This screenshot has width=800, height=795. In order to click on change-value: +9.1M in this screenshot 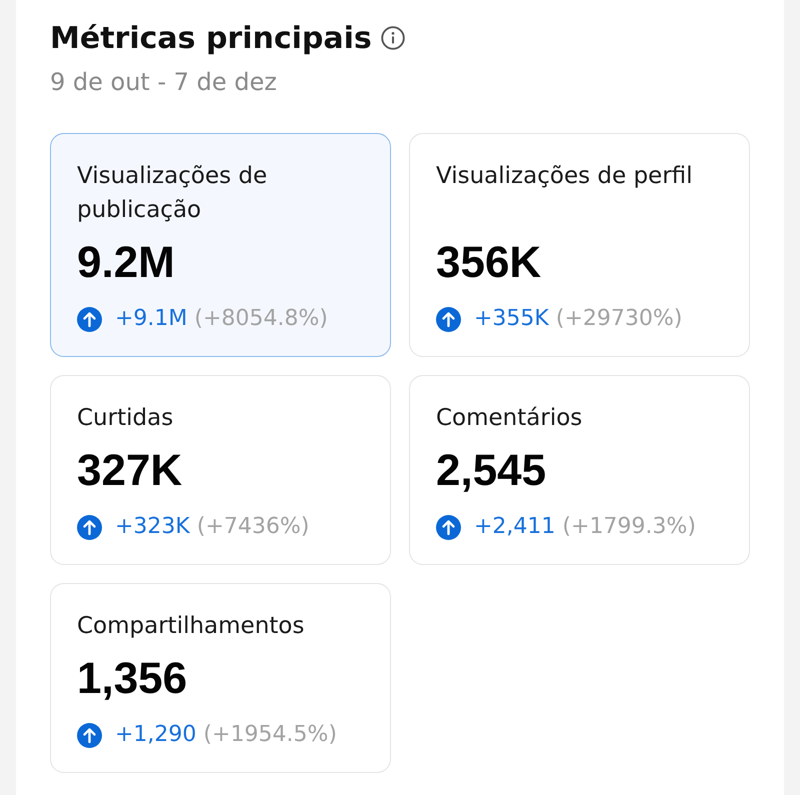, I will do `click(151, 319)`.